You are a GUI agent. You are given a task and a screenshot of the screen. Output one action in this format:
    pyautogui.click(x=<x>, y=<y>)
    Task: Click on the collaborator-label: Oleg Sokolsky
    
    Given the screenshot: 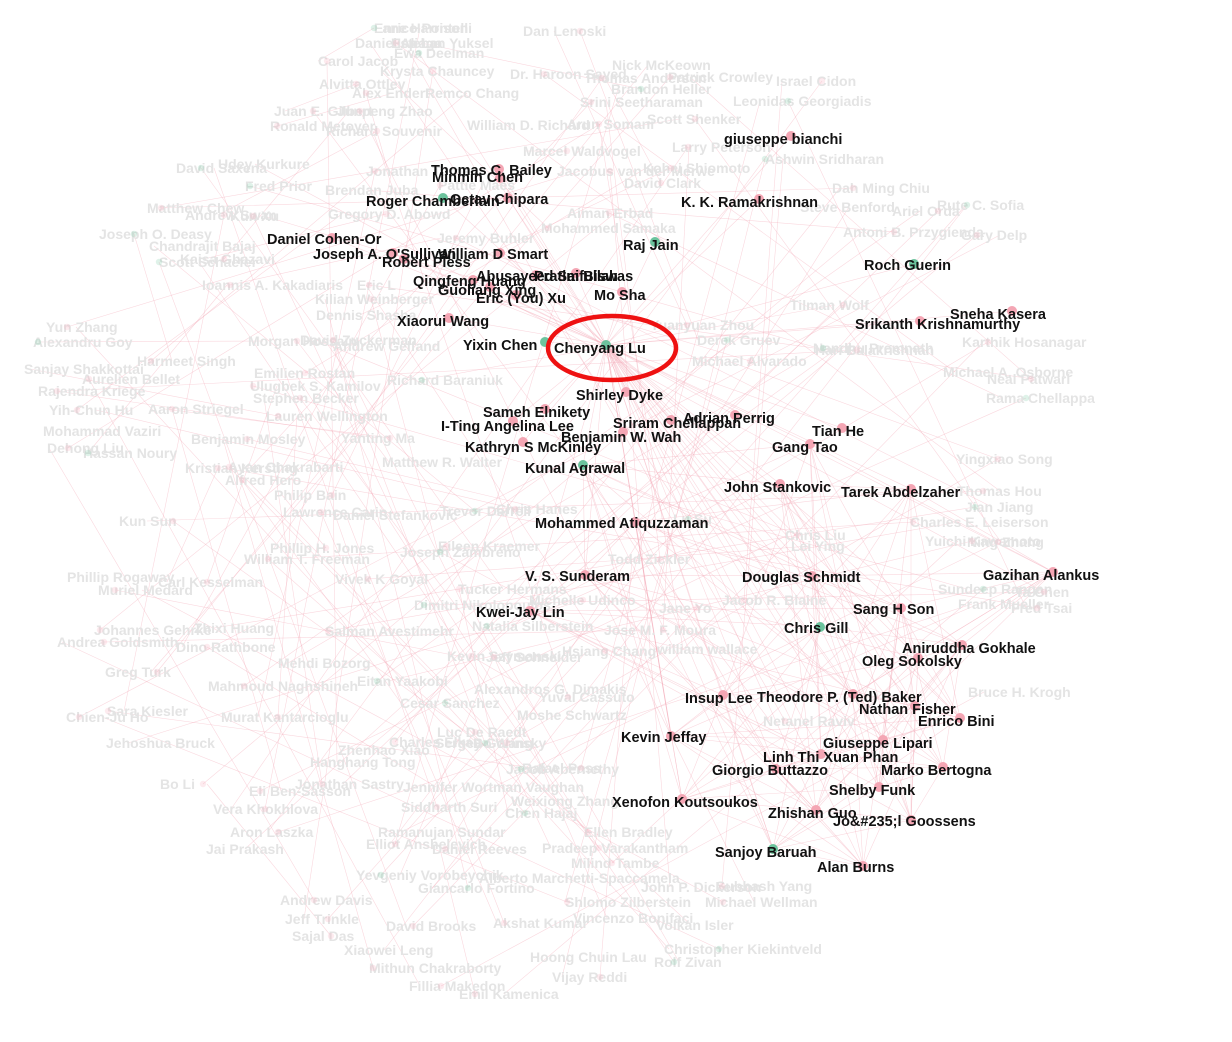 What is the action you would take?
    pyautogui.click(x=912, y=662)
    